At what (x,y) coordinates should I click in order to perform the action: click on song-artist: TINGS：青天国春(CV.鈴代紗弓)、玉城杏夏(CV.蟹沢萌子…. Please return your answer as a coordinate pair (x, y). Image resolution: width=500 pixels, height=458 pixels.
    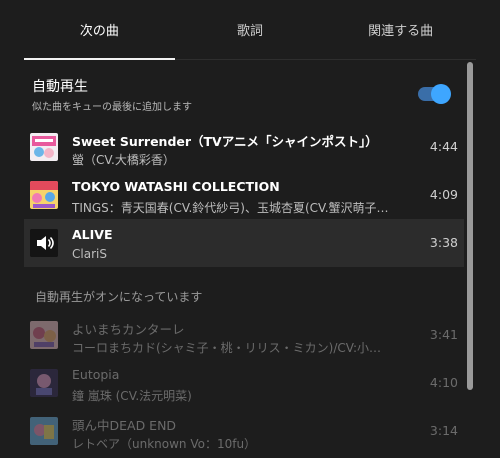
    Looking at the image, I should click on (230, 208).